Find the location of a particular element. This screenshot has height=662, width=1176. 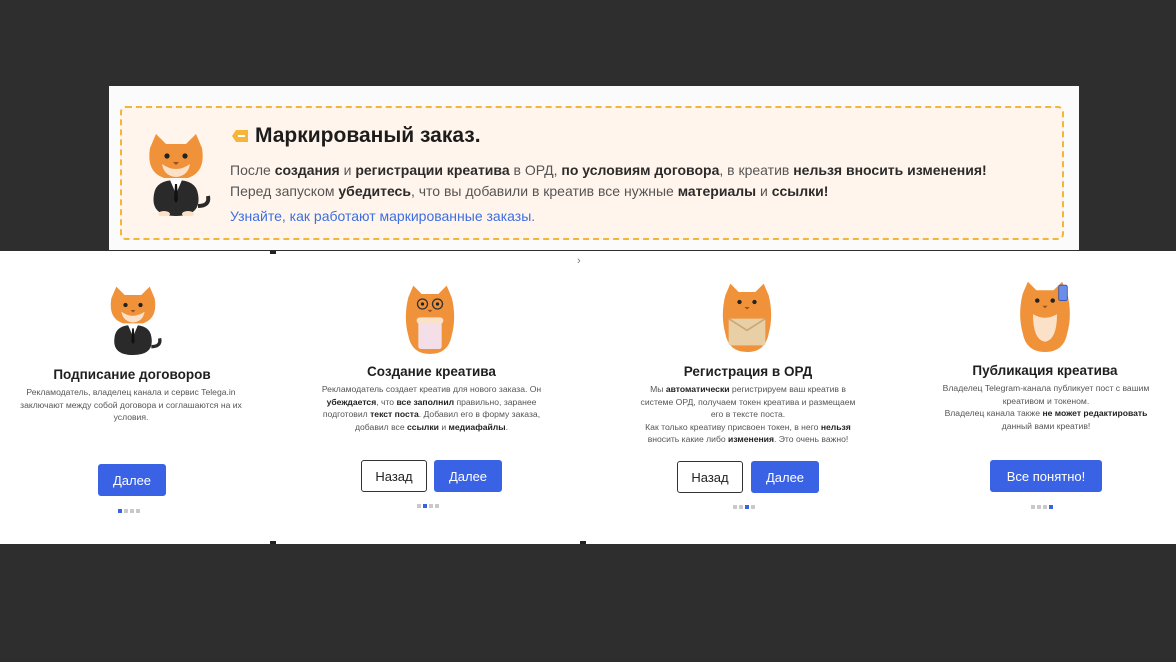

step-title: Подписание договоров is located at coordinates (132, 374).